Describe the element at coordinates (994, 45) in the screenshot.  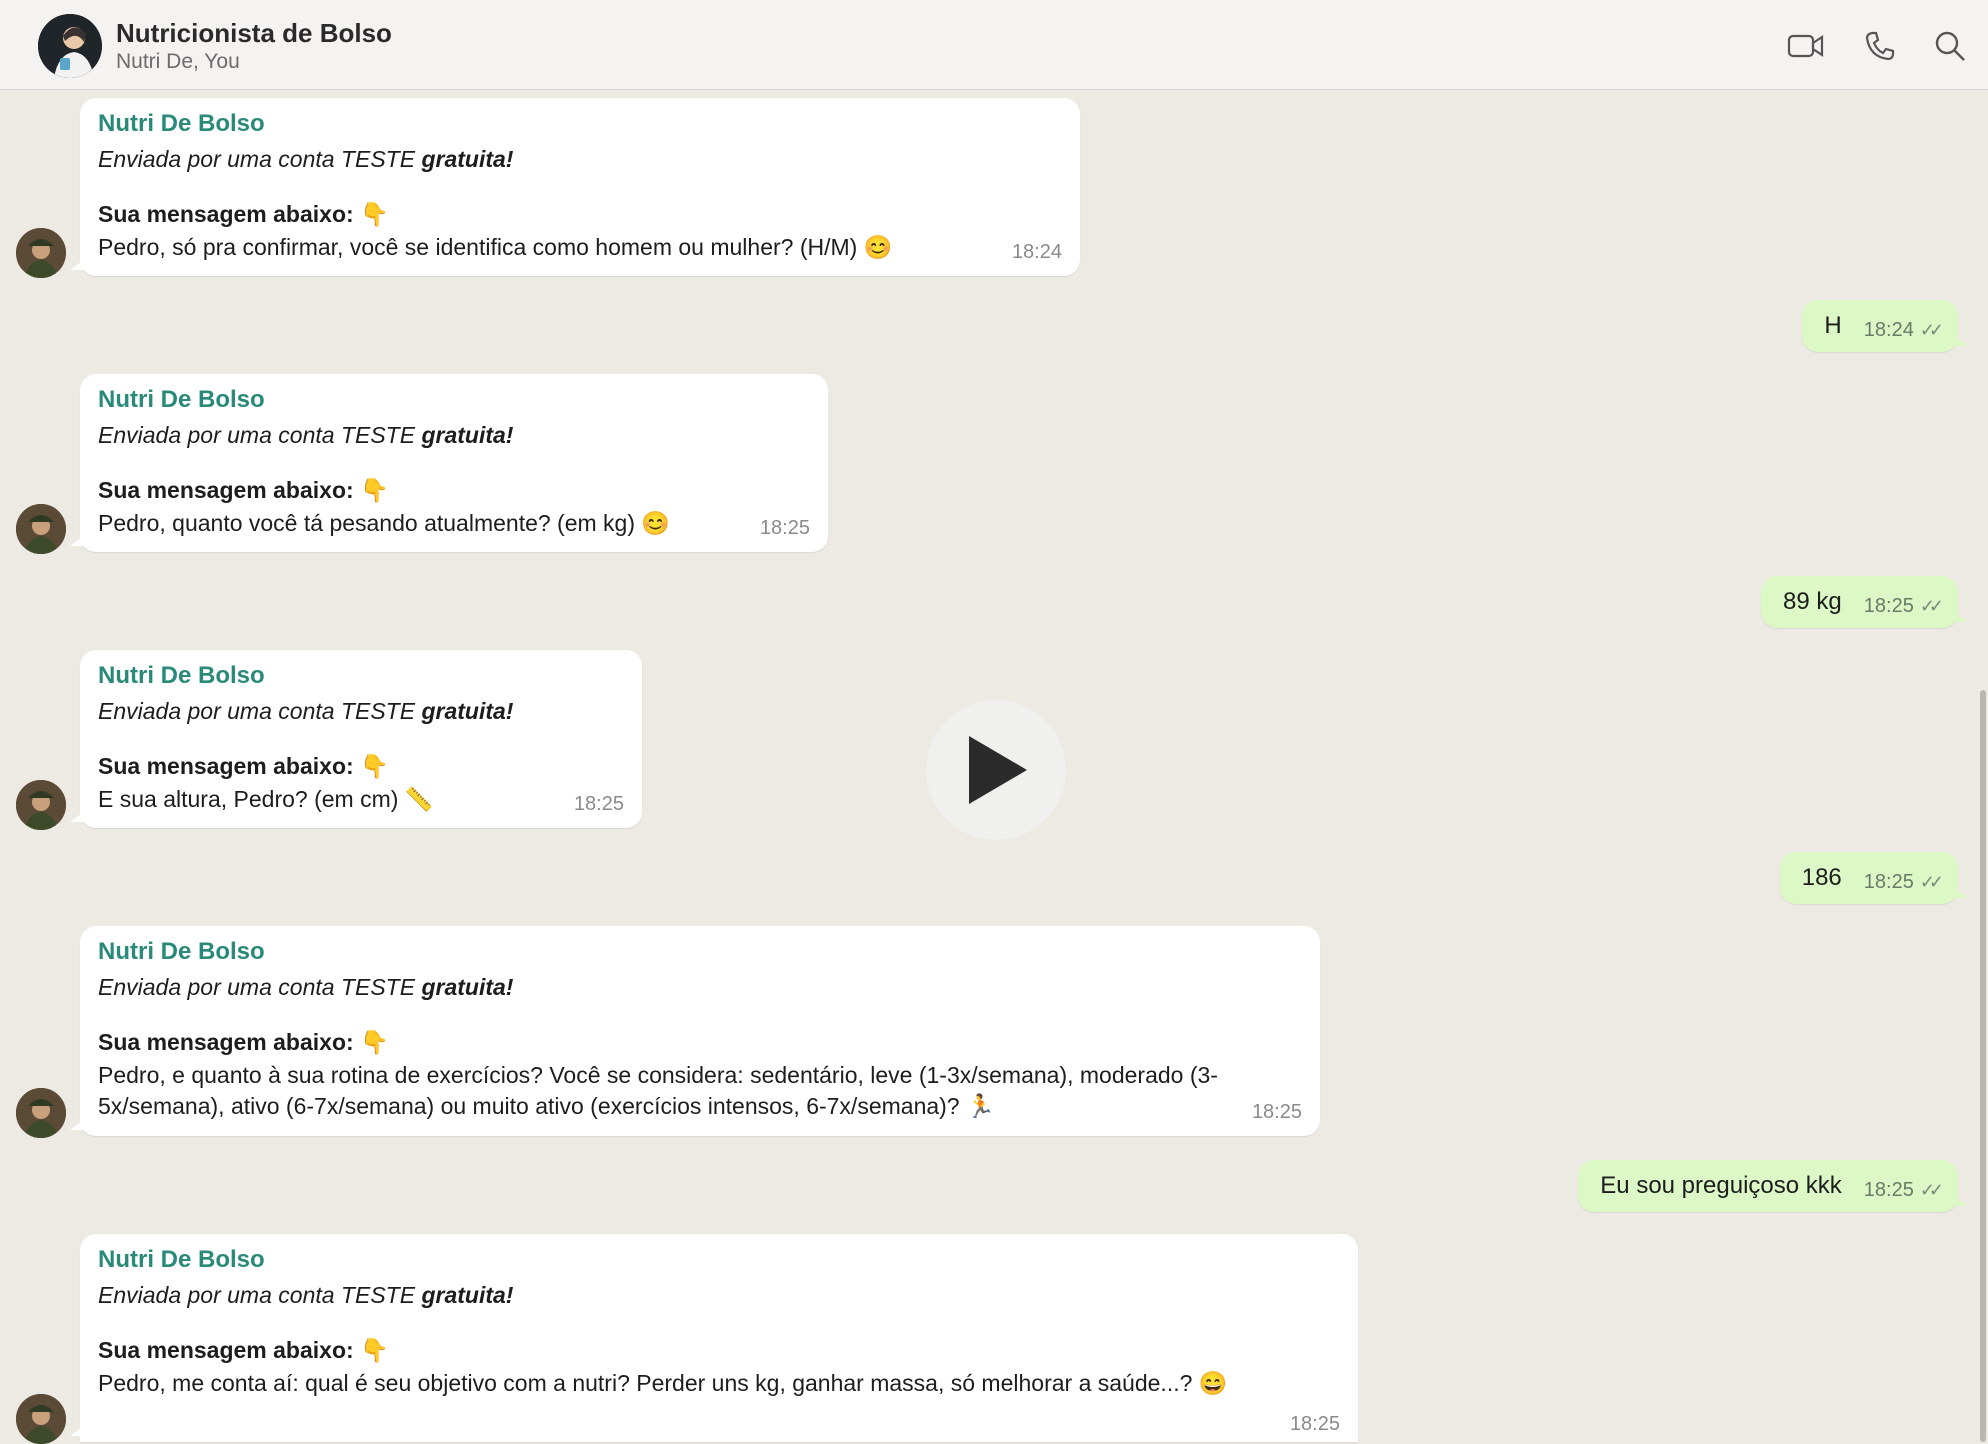
I see `chat-header: Nutricionista de Bolso Nutri De, You` at that location.